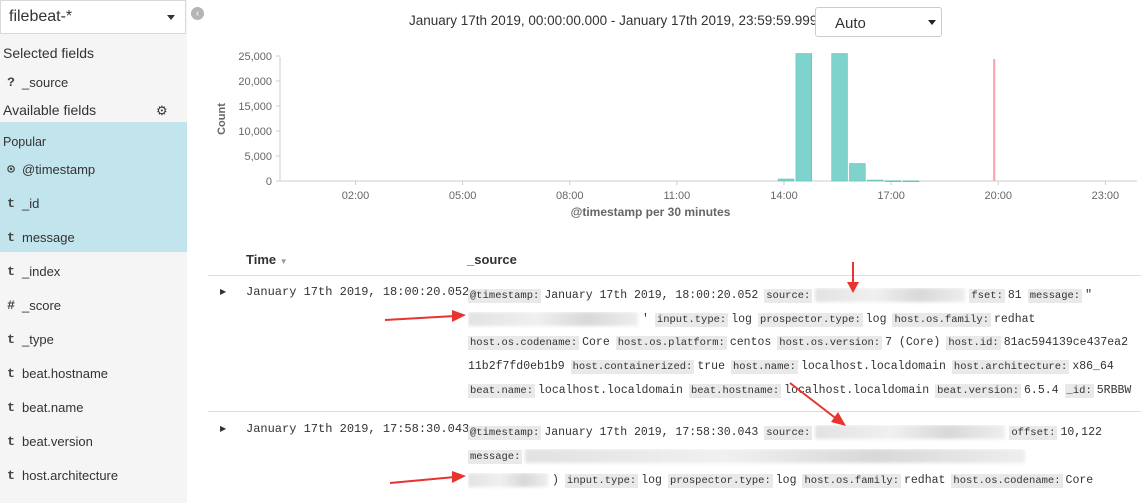  Describe the element at coordinates (255, 132) in the screenshot. I see `y-tick-label: 10,000` at that location.